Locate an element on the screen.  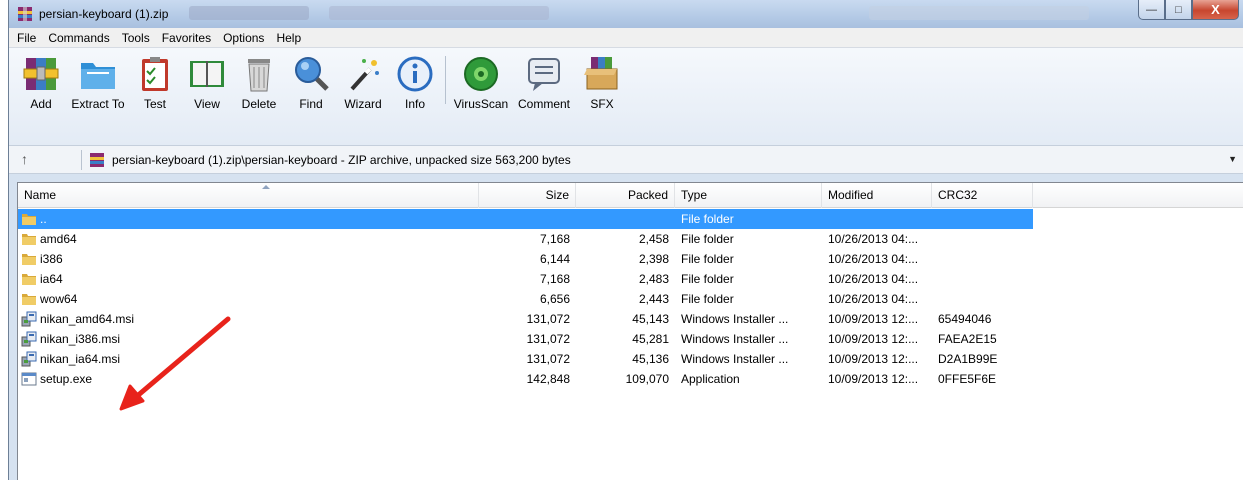
sfx-button: SFX is located at coordinates (602, 97).